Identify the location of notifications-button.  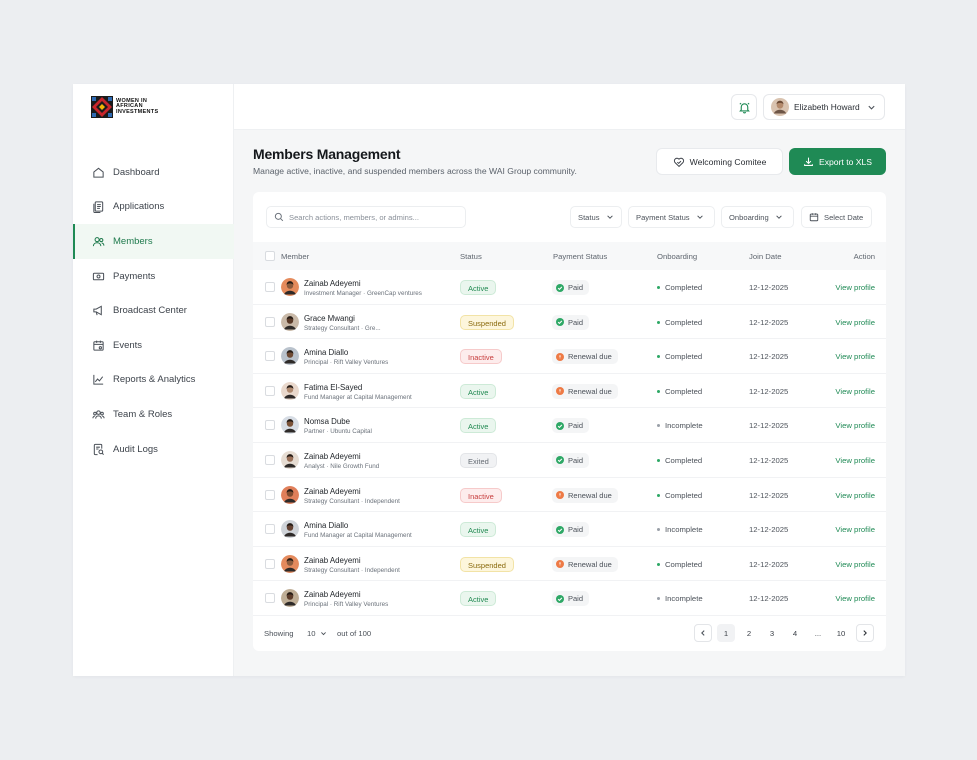
(744, 107).